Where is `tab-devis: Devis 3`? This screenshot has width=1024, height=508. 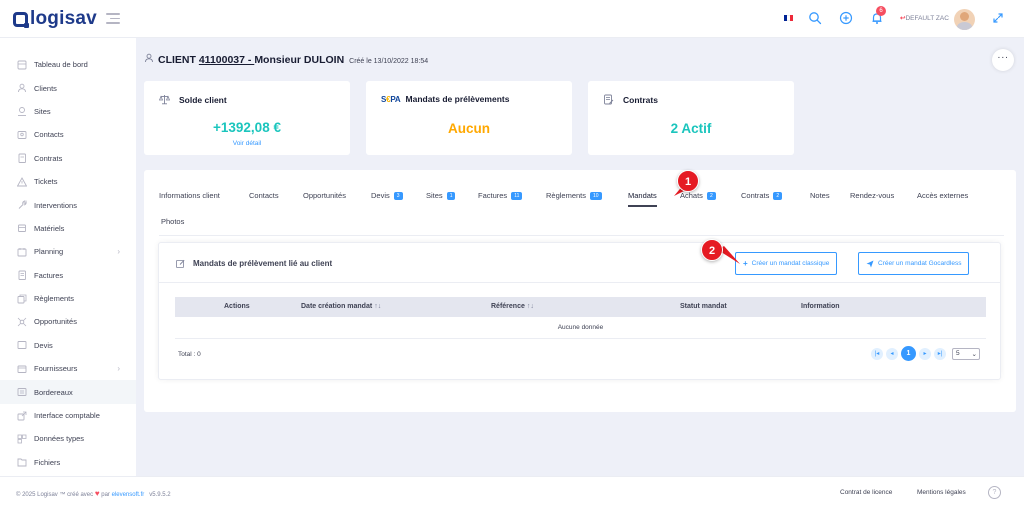 tab-devis: Devis 3 is located at coordinates (387, 195).